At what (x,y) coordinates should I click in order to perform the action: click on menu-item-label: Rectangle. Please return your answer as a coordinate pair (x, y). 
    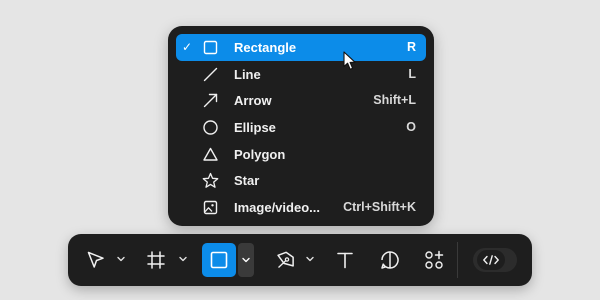
    Looking at the image, I should click on (265, 47).